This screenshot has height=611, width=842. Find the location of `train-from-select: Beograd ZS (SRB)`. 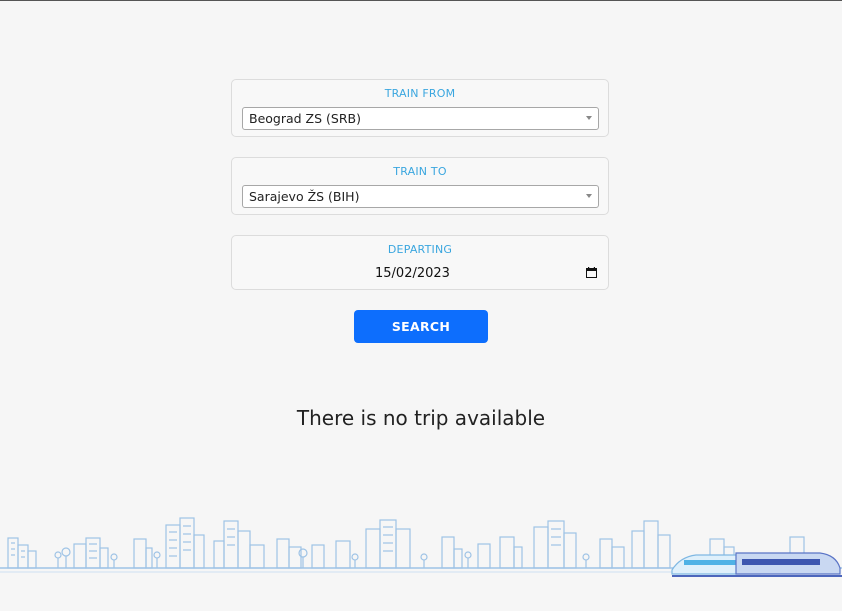

train-from-select: Beograd ZS (SRB) is located at coordinates (420, 118).